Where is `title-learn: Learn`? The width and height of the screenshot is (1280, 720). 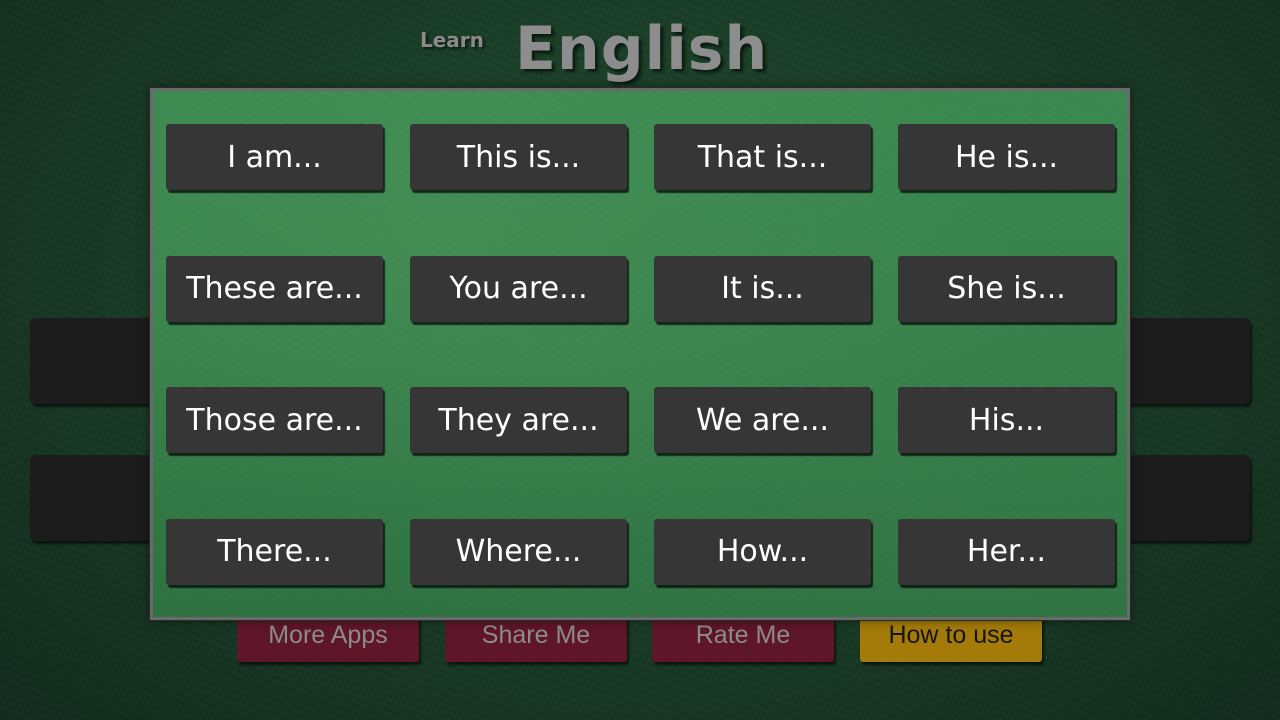 title-learn: Learn is located at coordinates (452, 40).